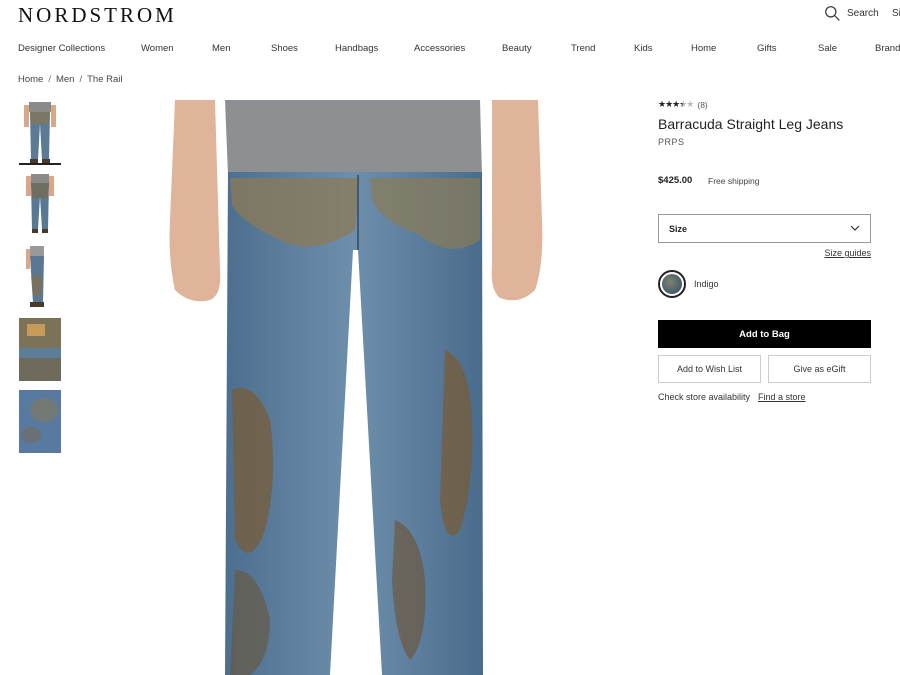 The width and height of the screenshot is (900, 675). I want to click on nav-item-brand: Brand, so click(887, 48).